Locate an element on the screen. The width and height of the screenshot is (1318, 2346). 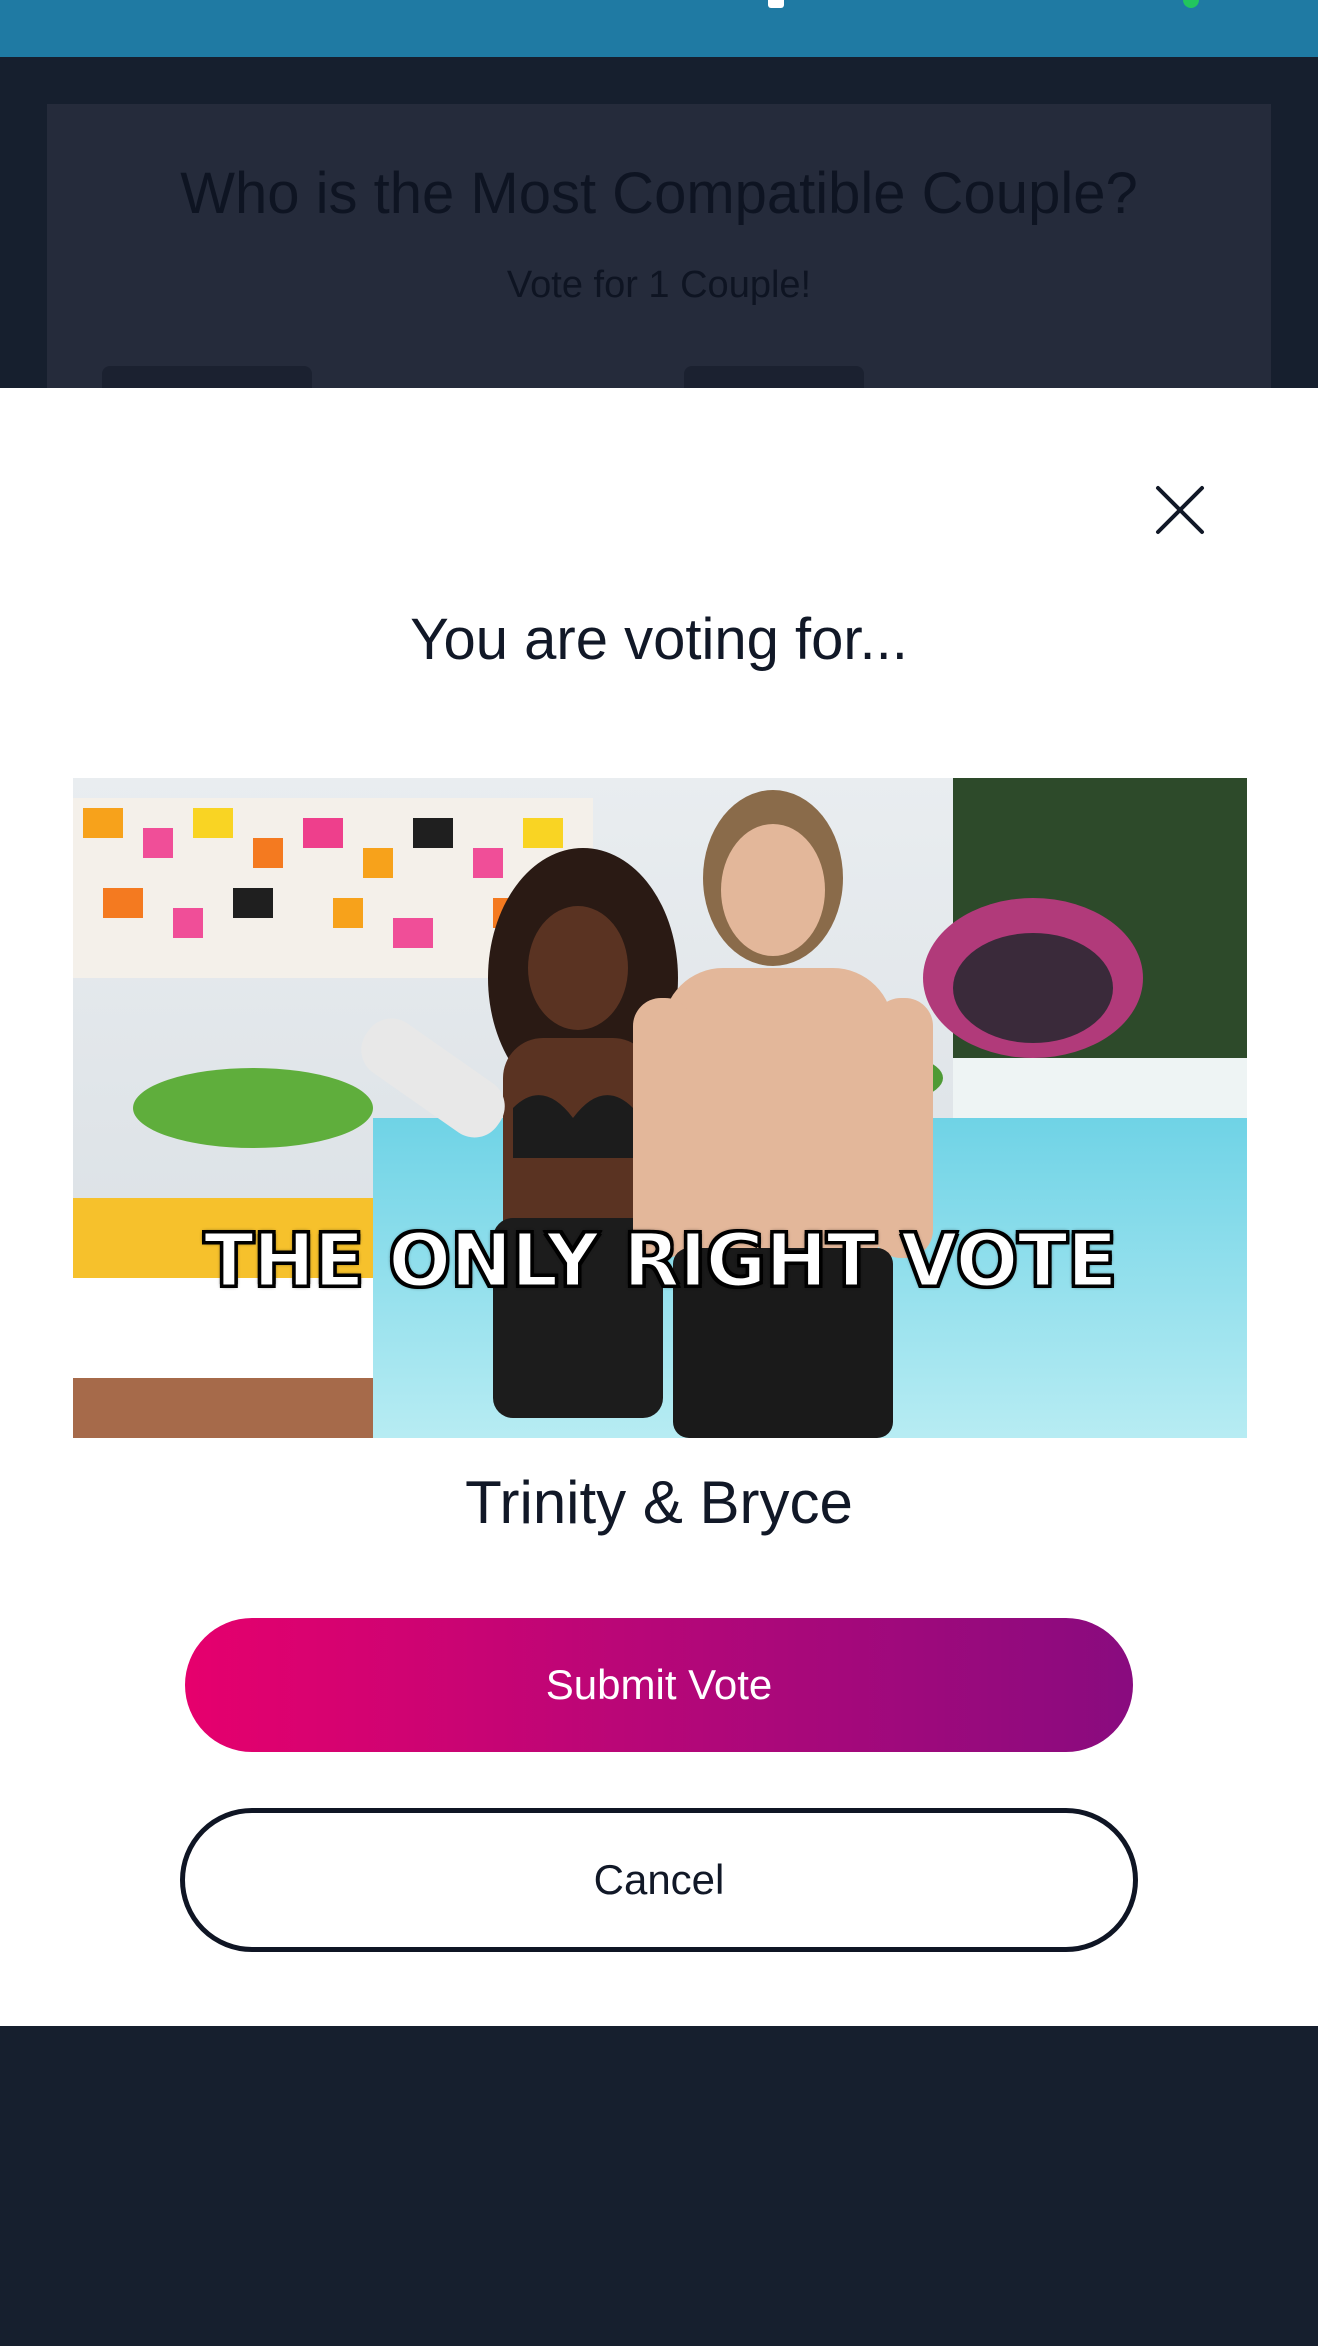
top-app-bar is located at coordinates (659, 28).